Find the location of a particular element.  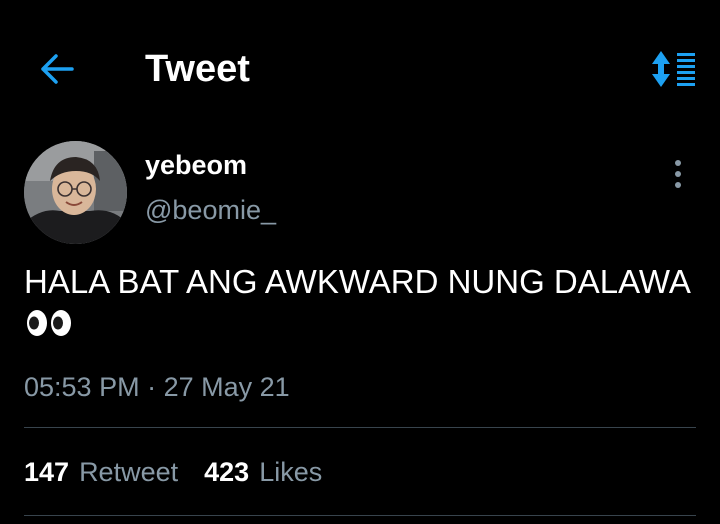

back-button is located at coordinates (57, 69).